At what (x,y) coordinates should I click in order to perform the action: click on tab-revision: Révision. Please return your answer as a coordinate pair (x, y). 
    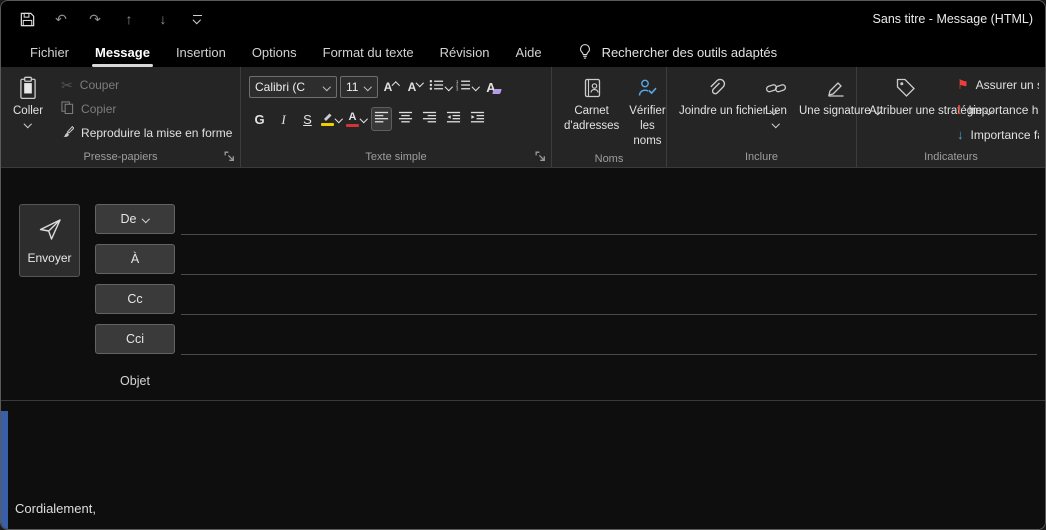
    Looking at the image, I should click on (465, 52).